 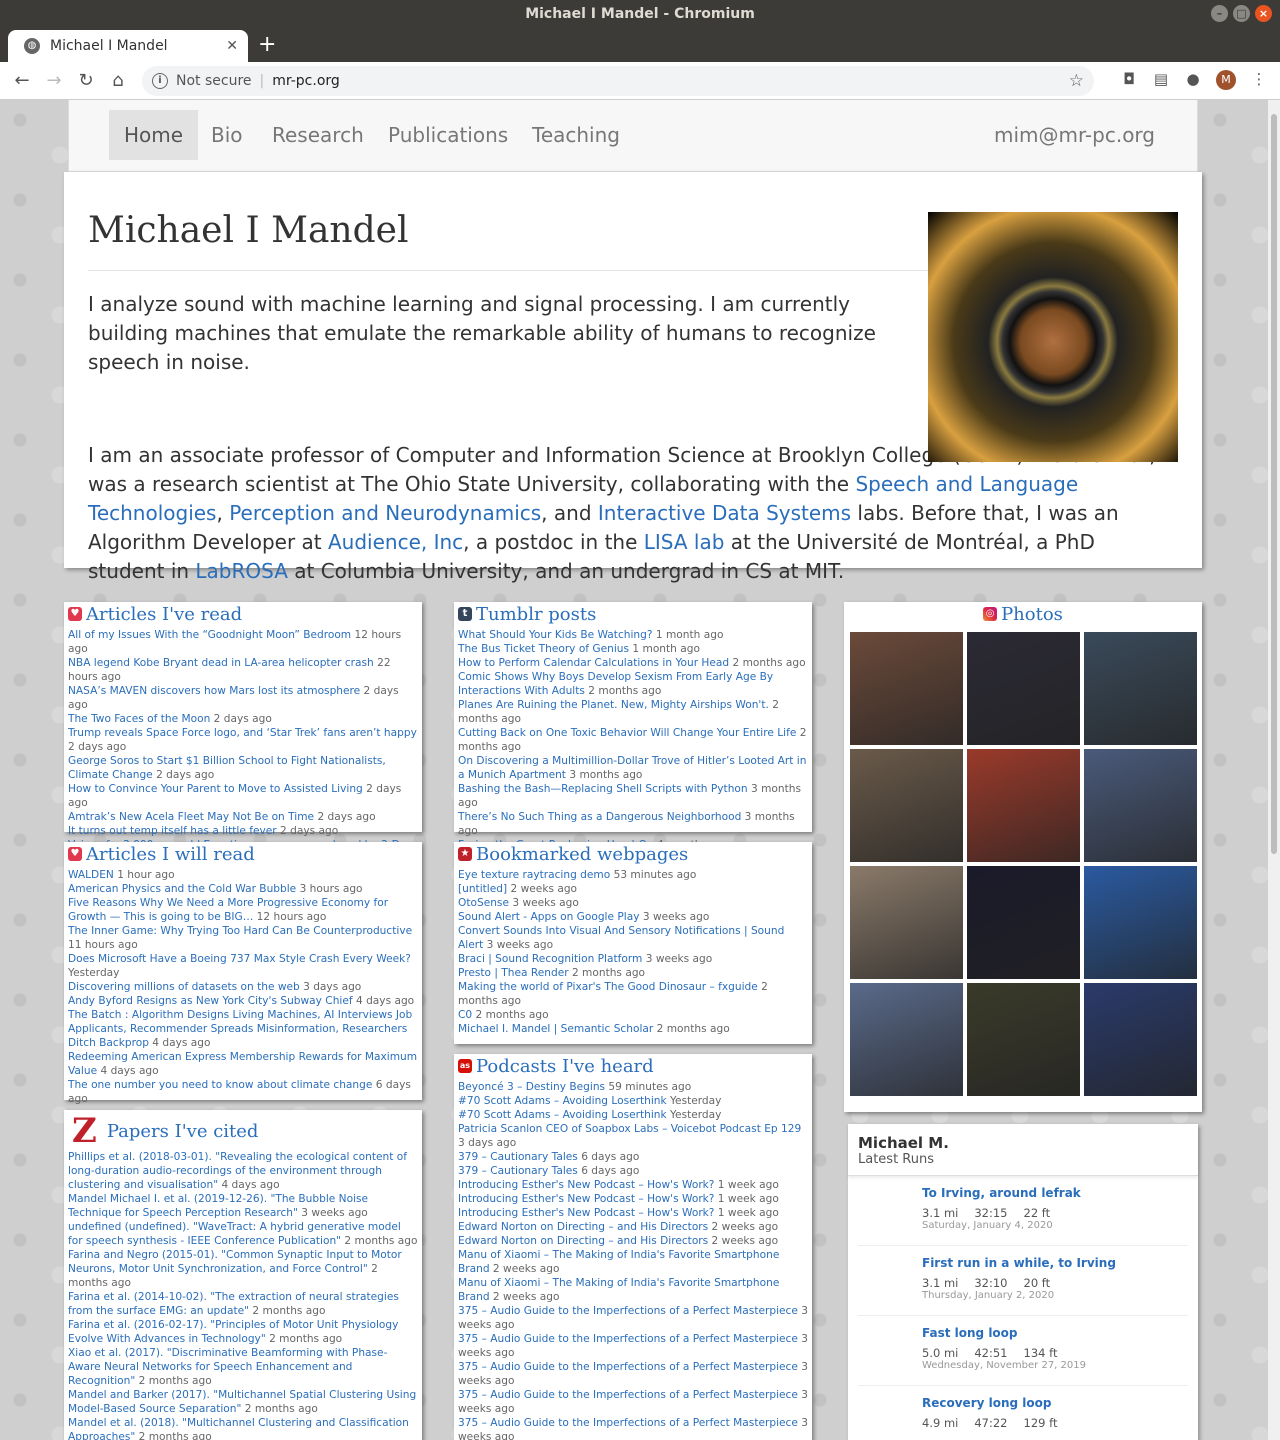 I want to click on run-title: Recovery long loop, so click(x=1055, y=1403).